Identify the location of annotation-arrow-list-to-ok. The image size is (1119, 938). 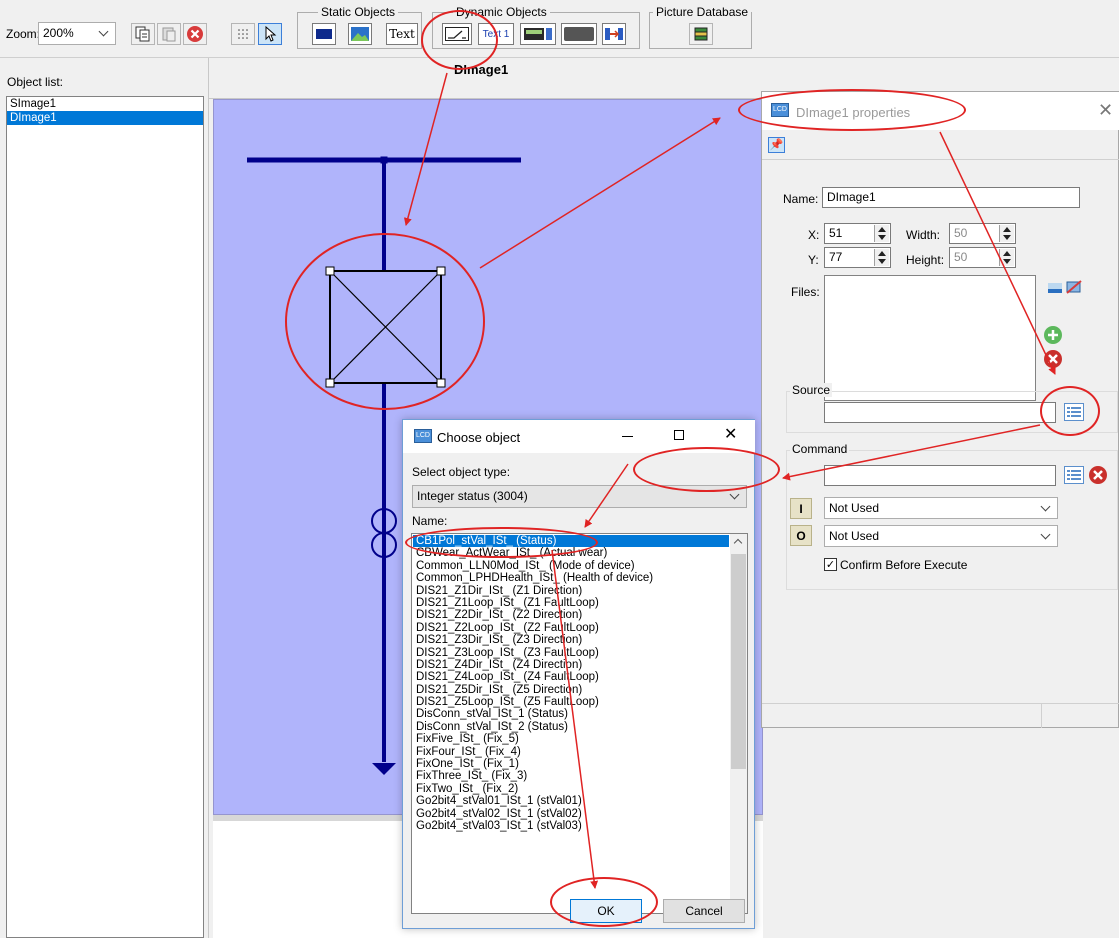
(575, 719).